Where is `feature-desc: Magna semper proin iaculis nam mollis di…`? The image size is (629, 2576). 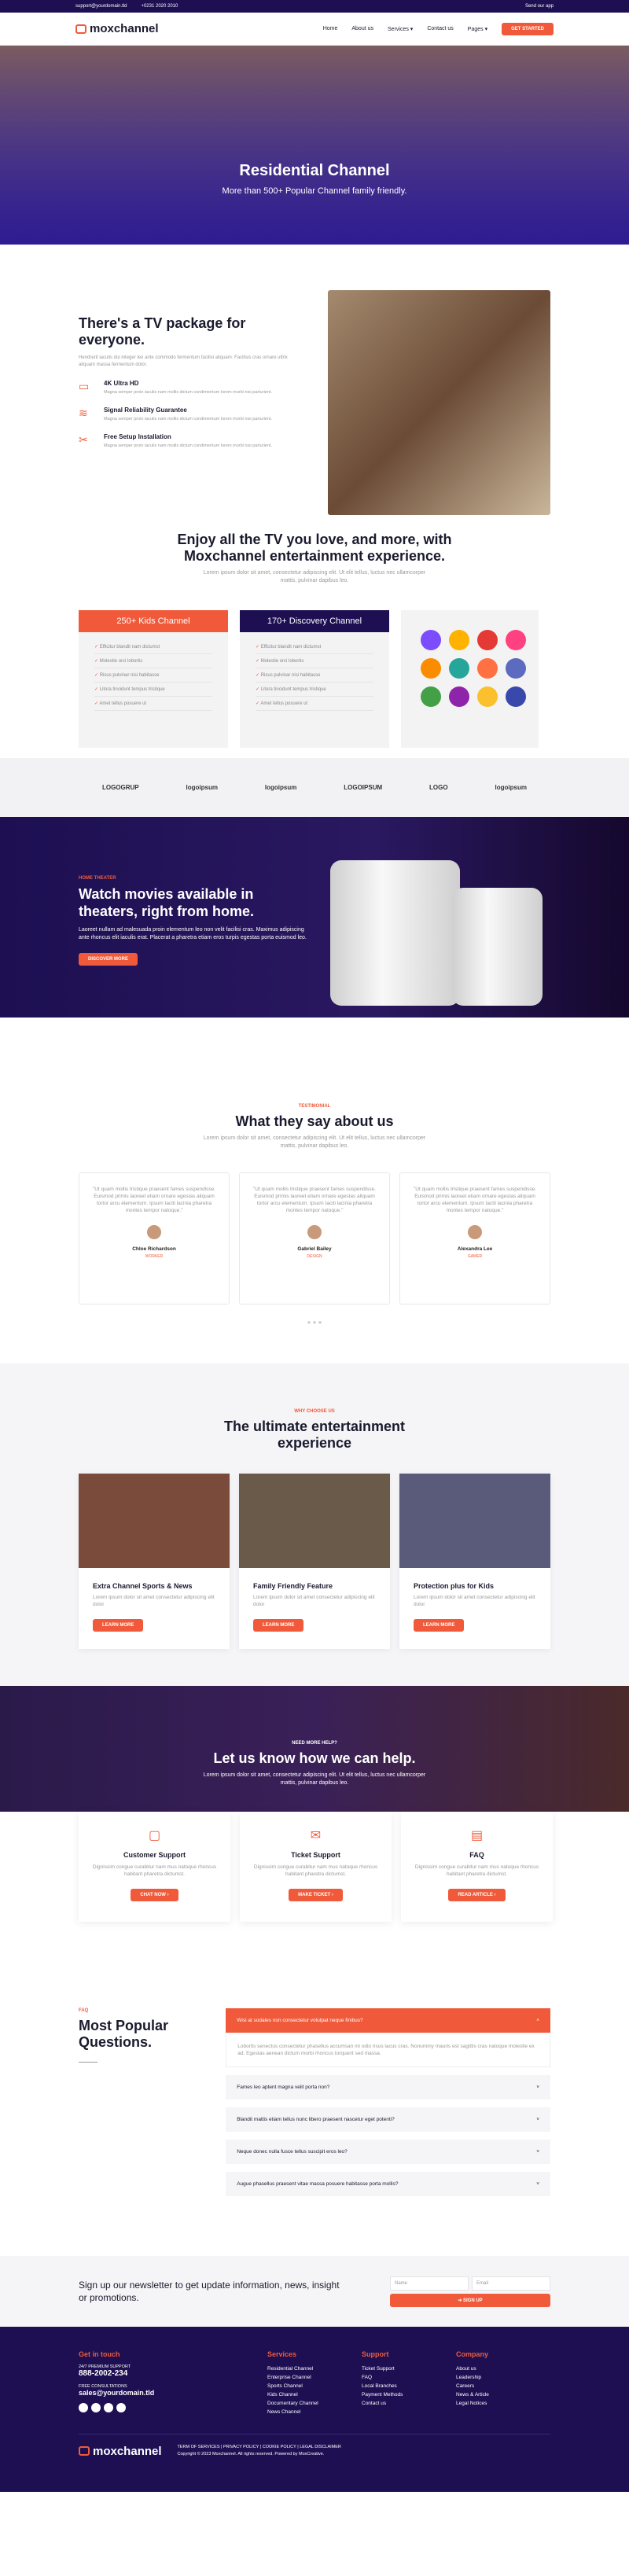 feature-desc: Magna semper proin iaculis nam mollis di… is located at coordinates (188, 419).